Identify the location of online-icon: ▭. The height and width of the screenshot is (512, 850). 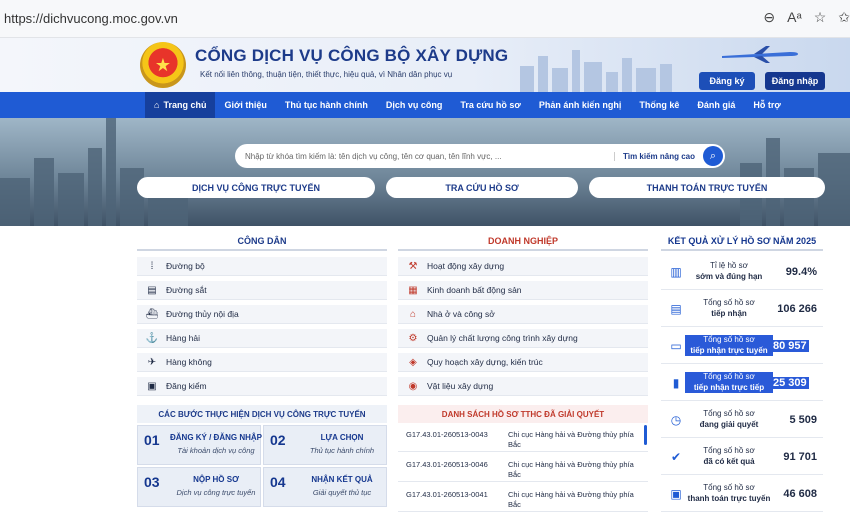
(676, 345).